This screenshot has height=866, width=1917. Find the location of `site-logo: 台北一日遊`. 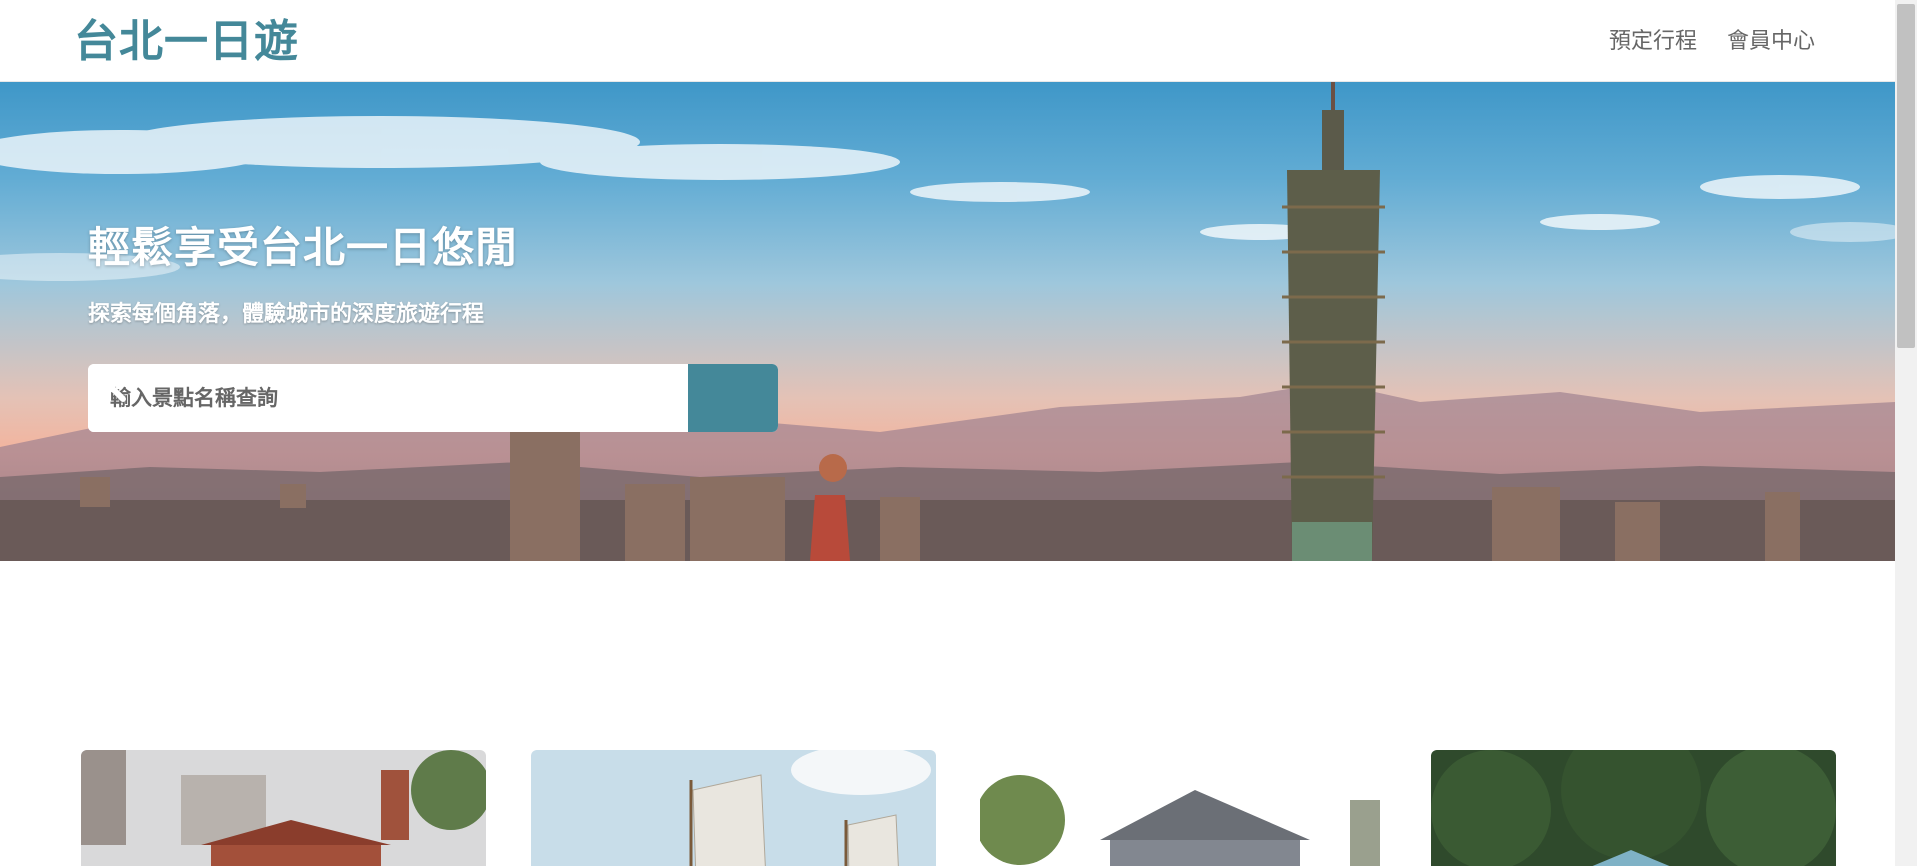

site-logo: 台北一日遊 is located at coordinates (186, 42).